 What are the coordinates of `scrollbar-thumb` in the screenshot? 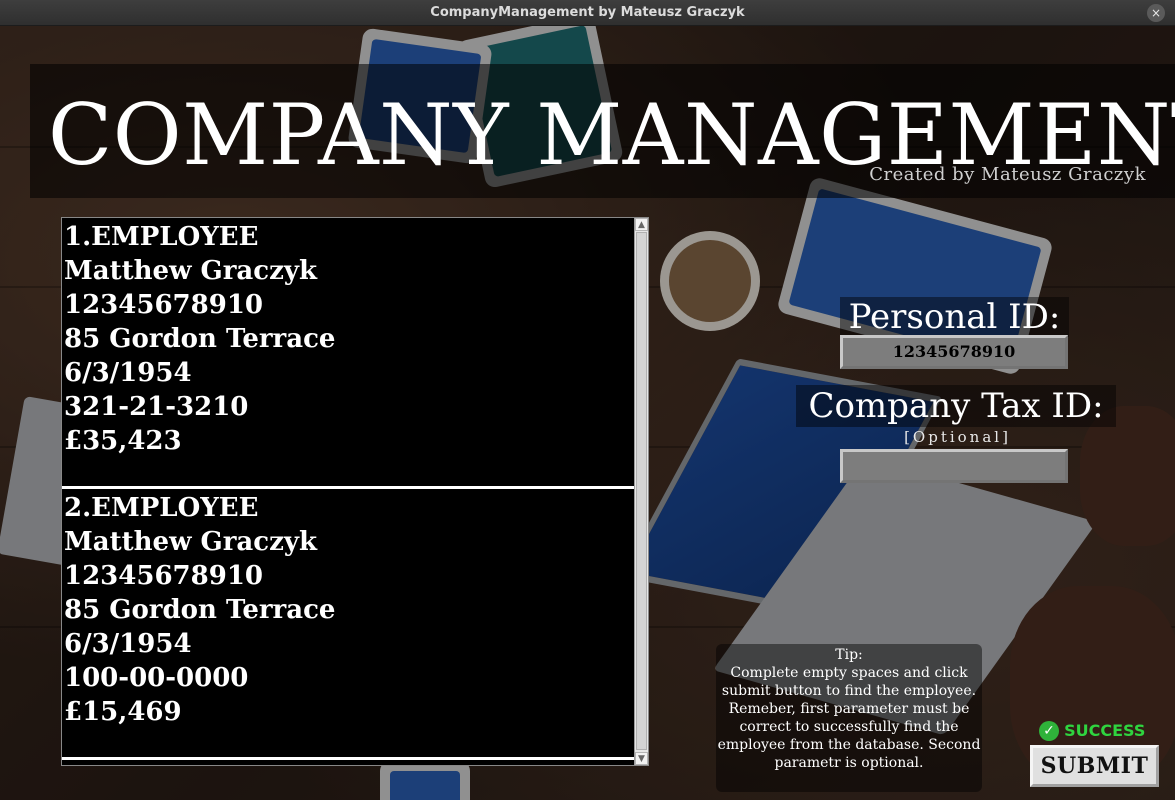 It's located at (641, 491).